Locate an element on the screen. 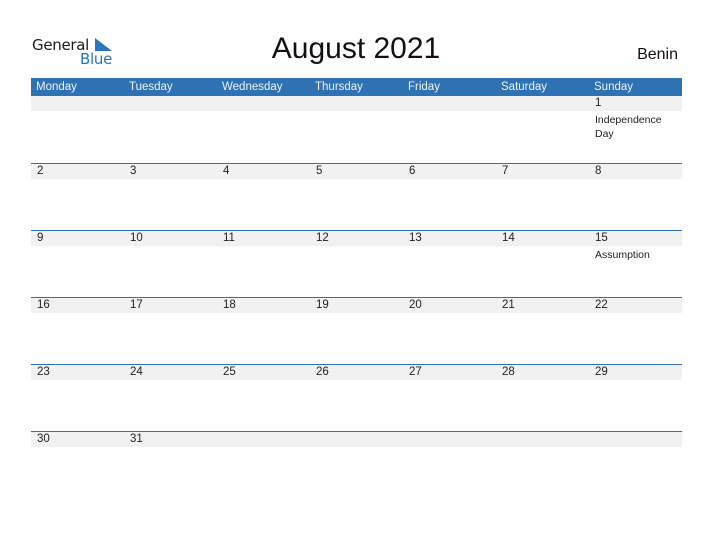 This screenshot has height=550, width=712. week-days: 2 3 4 5 6 7 8 is located at coordinates (356, 171).